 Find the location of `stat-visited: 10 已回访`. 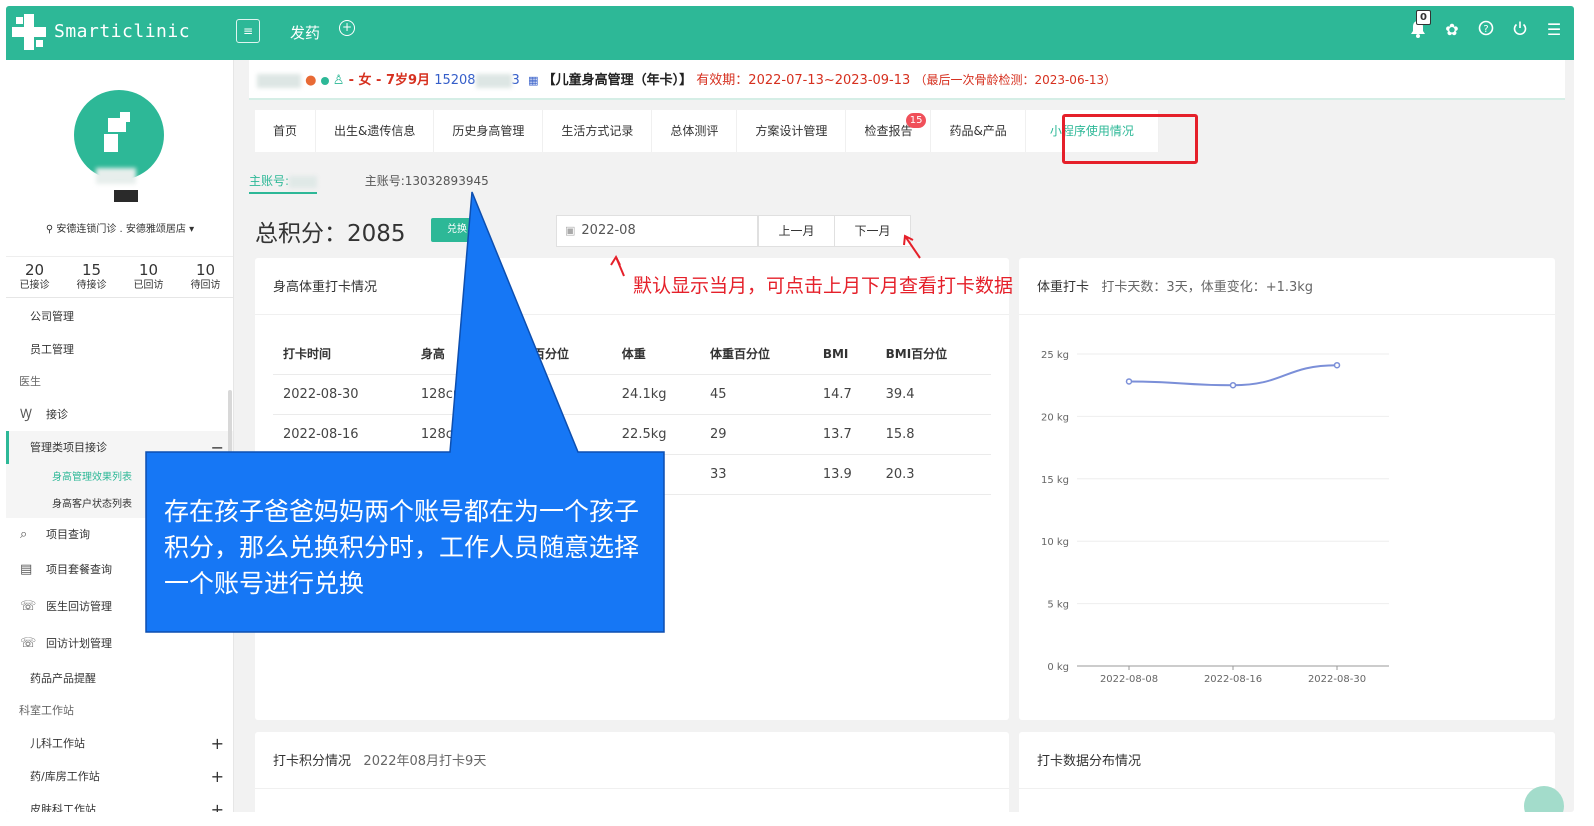

stat-visited: 10 已回访 is located at coordinates (148, 279).